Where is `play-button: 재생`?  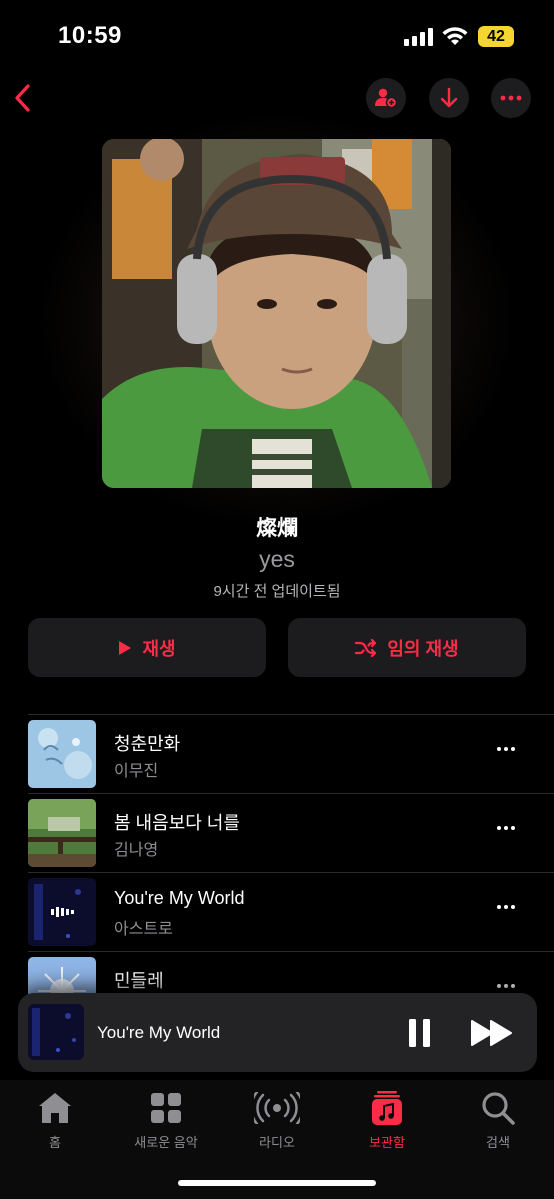 play-button: 재생 is located at coordinates (147, 647).